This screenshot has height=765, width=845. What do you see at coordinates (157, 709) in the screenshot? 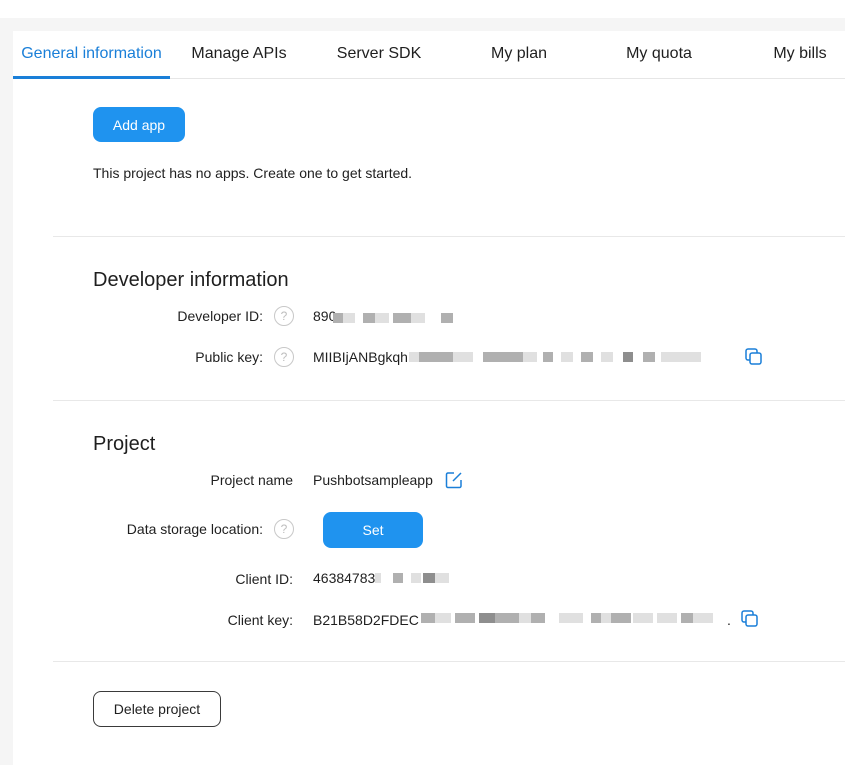
I see `delete-project-button: Delete project` at bounding box center [157, 709].